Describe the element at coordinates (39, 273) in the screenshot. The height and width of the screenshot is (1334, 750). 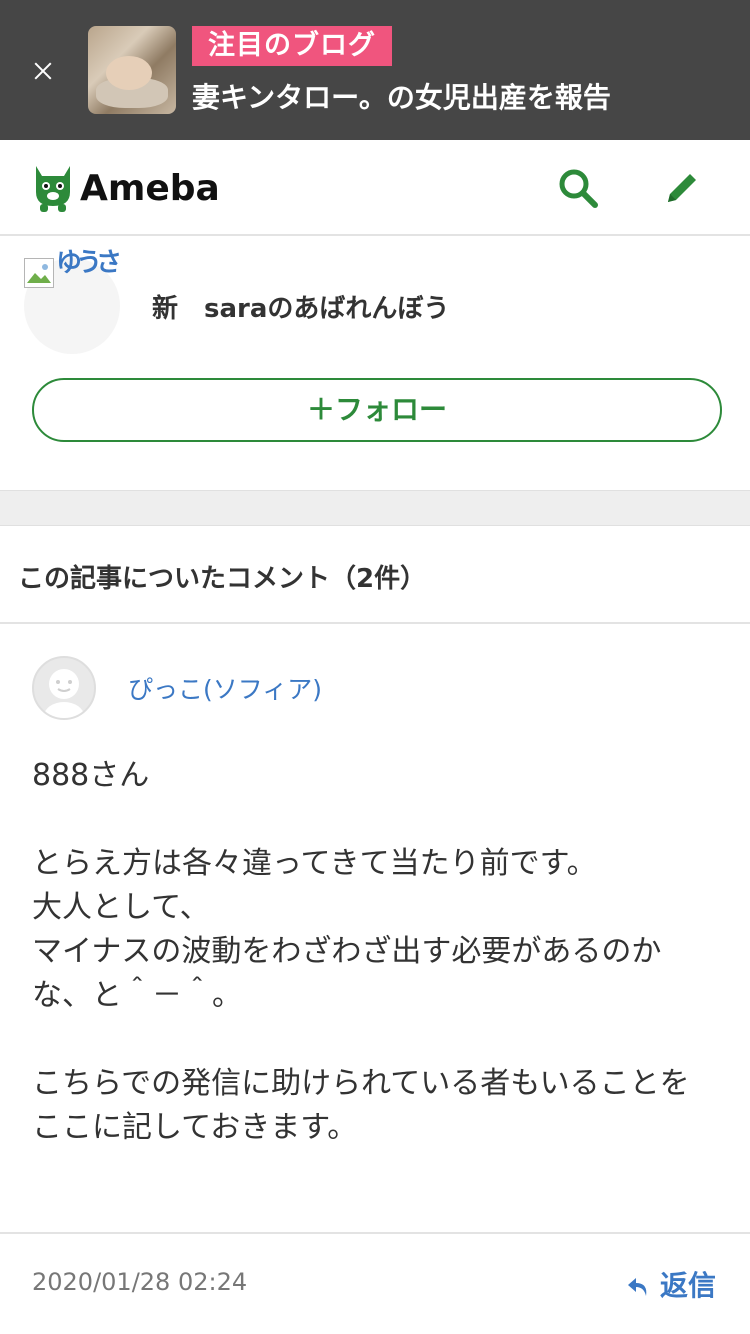
I see `broken-image-icon` at that location.